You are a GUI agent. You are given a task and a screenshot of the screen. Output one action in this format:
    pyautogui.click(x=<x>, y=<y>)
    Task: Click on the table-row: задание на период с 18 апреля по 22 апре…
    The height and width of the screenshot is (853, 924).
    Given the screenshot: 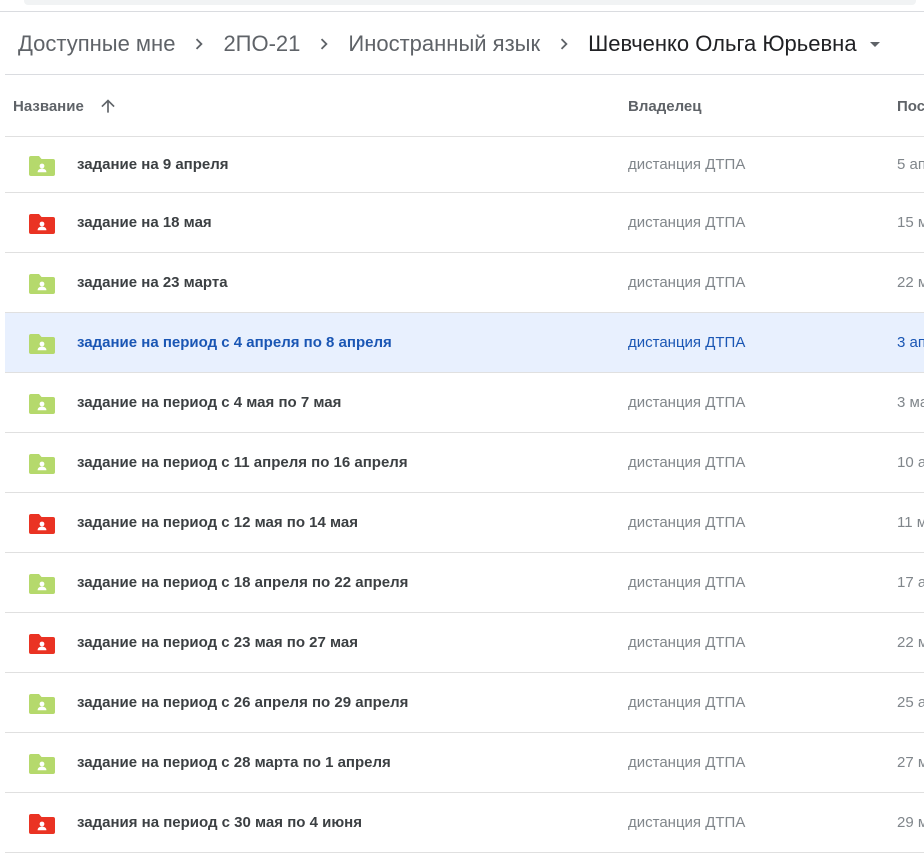 What is the action you would take?
    pyautogui.click(x=464, y=583)
    